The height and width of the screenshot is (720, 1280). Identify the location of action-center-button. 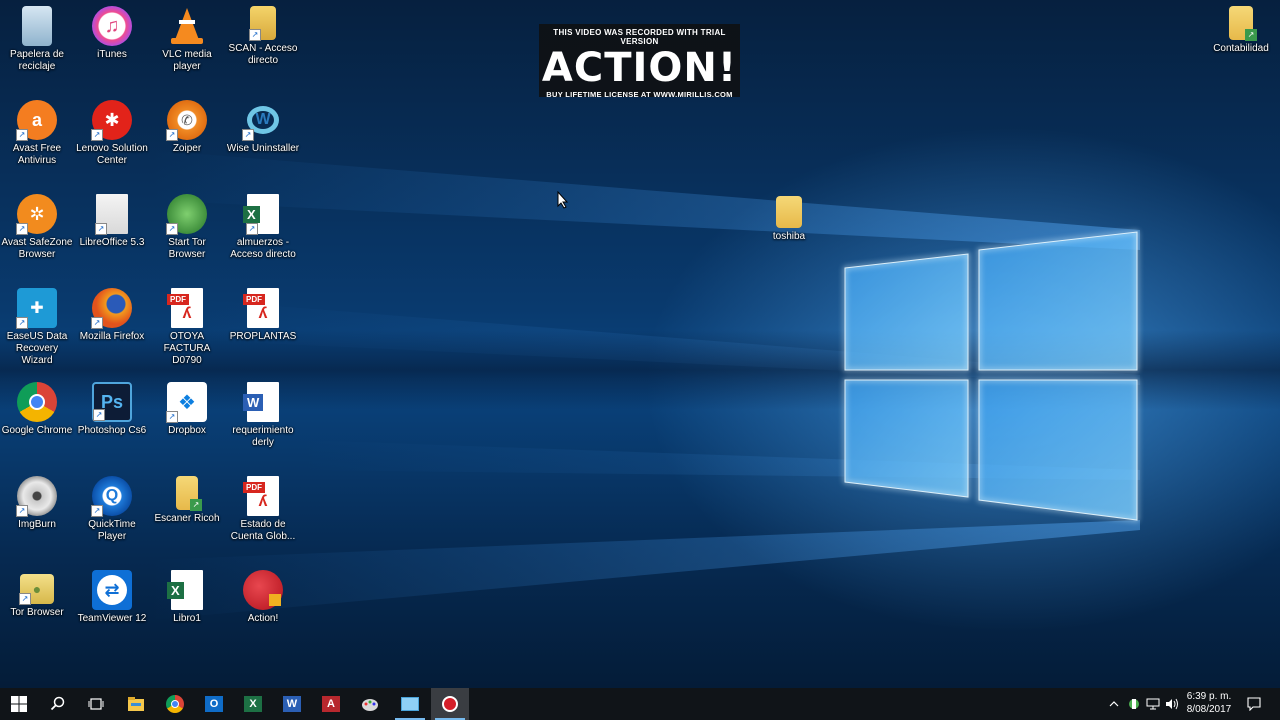
(1254, 704).